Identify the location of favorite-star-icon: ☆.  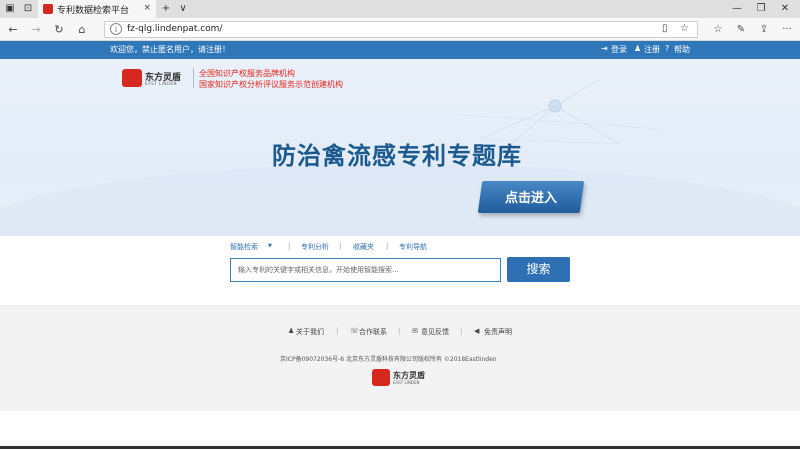
(684, 28).